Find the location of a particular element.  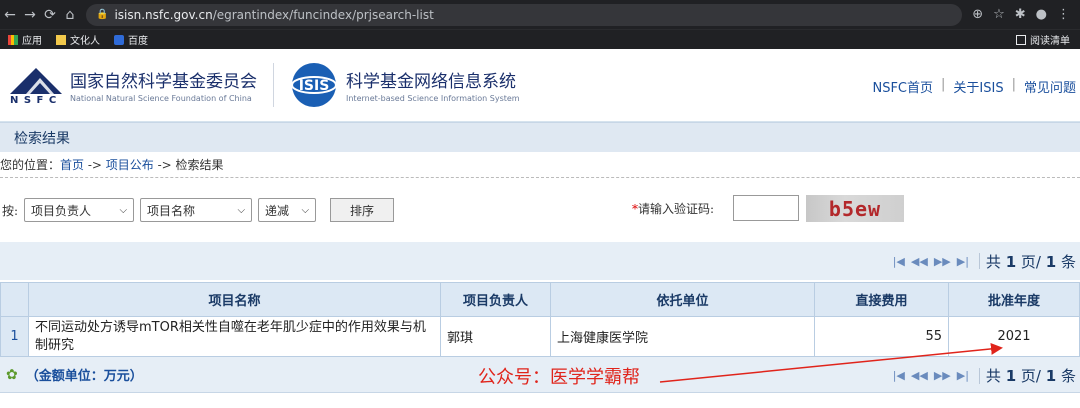

breadcrumb-home: 首页 is located at coordinates (72, 164).